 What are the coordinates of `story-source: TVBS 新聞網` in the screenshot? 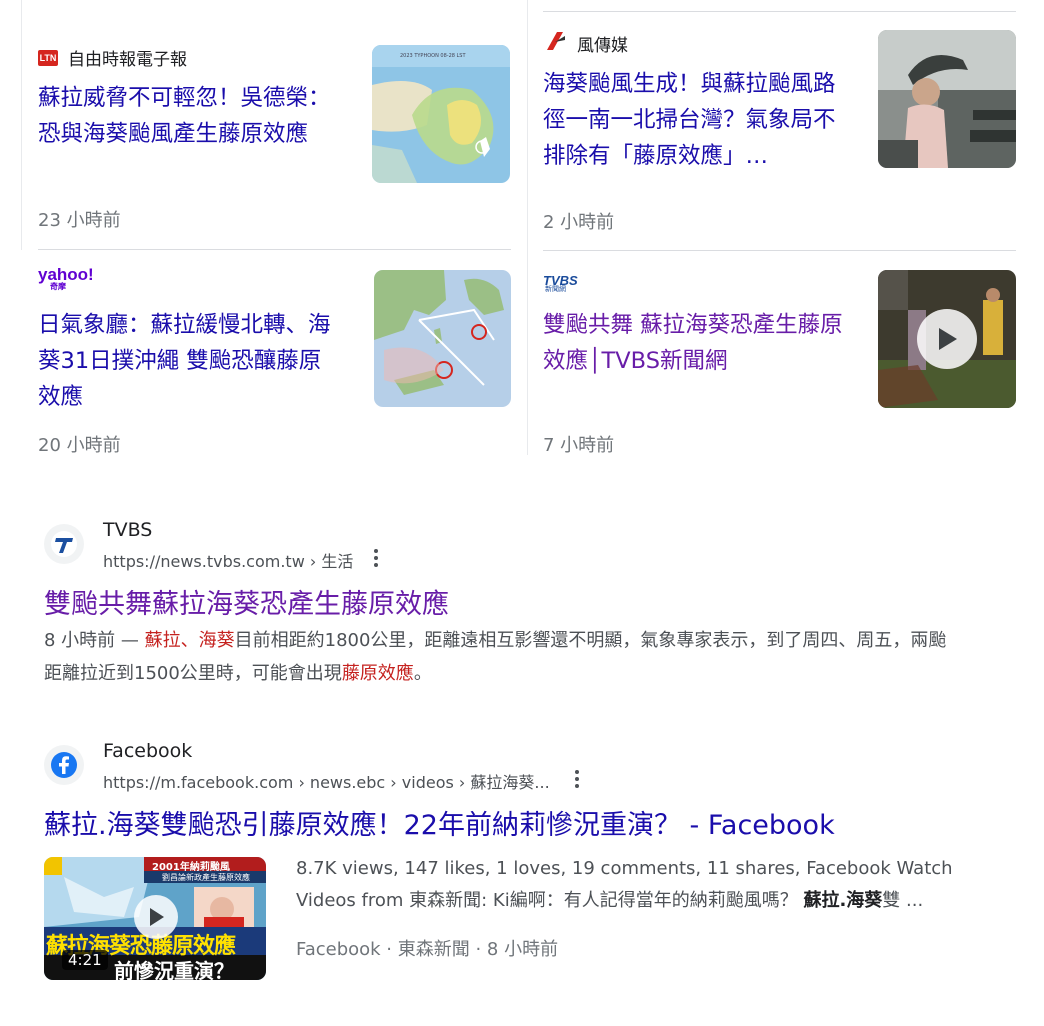 It's located at (566, 283).